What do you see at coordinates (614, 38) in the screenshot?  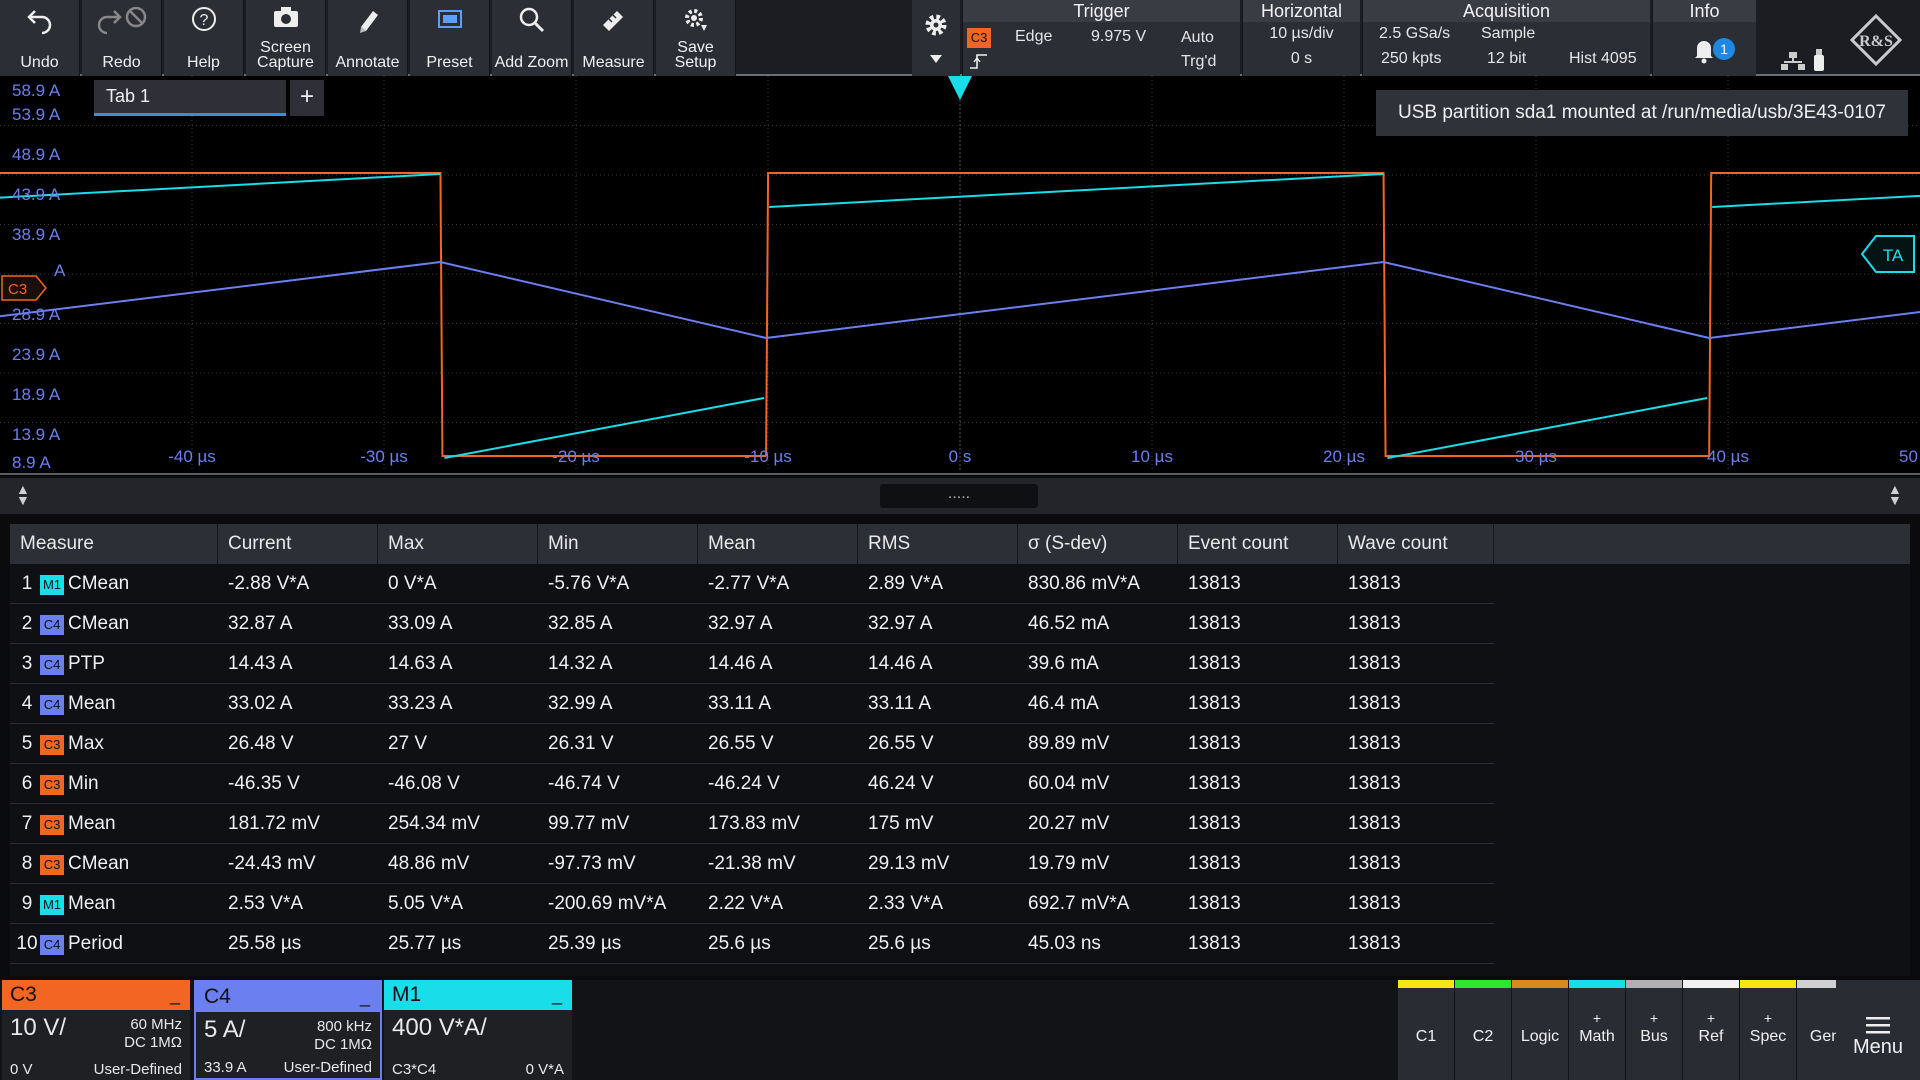 I see `measure-button: Measure` at bounding box center [614, 38].